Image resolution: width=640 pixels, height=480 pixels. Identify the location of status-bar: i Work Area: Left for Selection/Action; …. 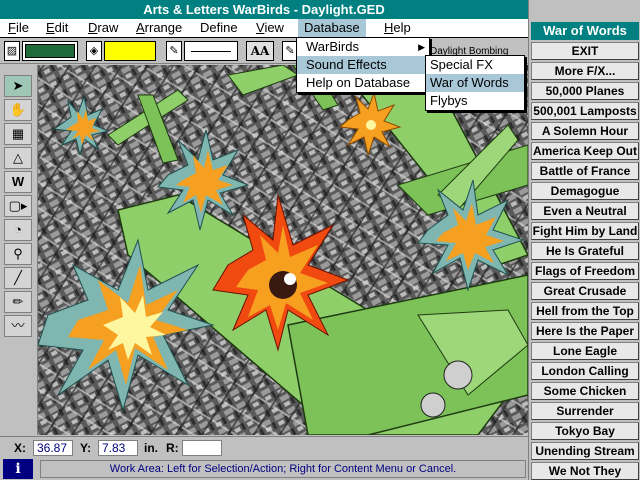
(264, 469).